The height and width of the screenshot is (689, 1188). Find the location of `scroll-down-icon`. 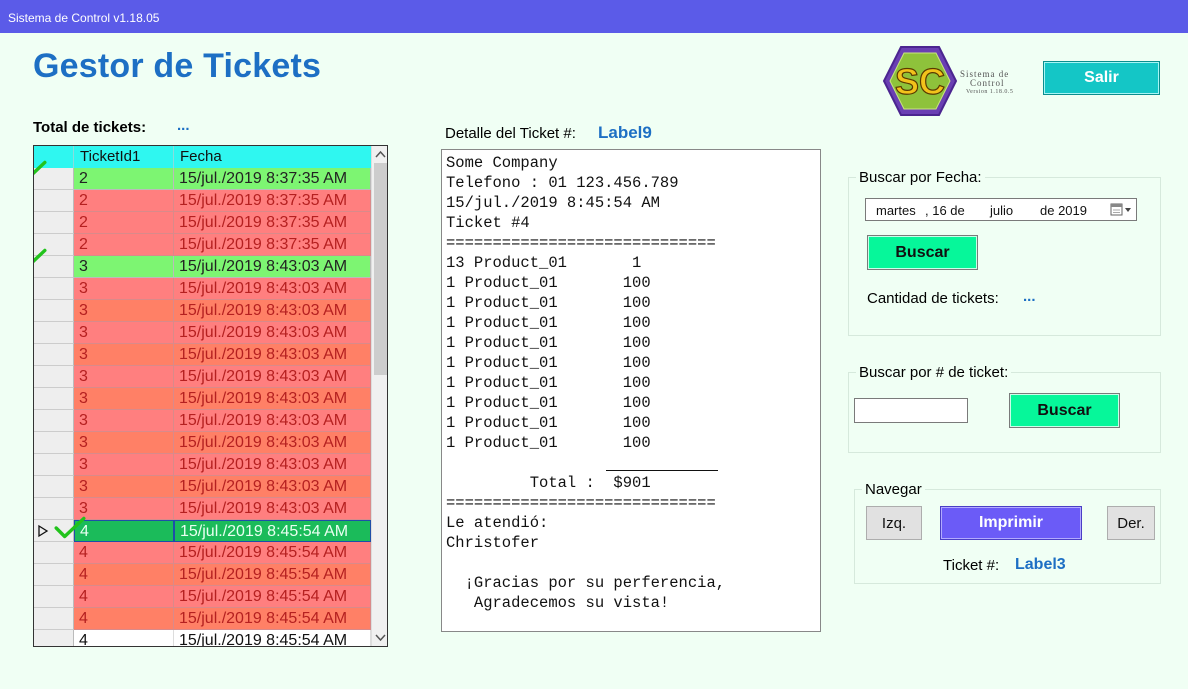

scroll-down-icon is located at coordinates (380, 637).